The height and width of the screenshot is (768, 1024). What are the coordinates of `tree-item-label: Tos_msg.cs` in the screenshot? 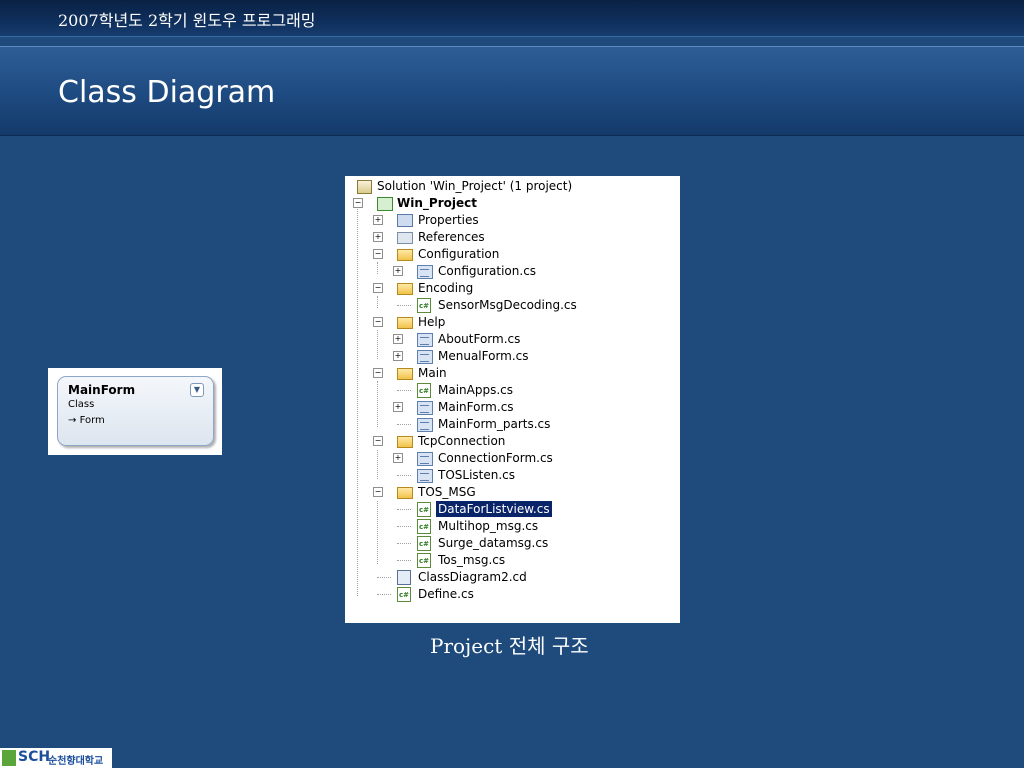 It's located at (472, 560).